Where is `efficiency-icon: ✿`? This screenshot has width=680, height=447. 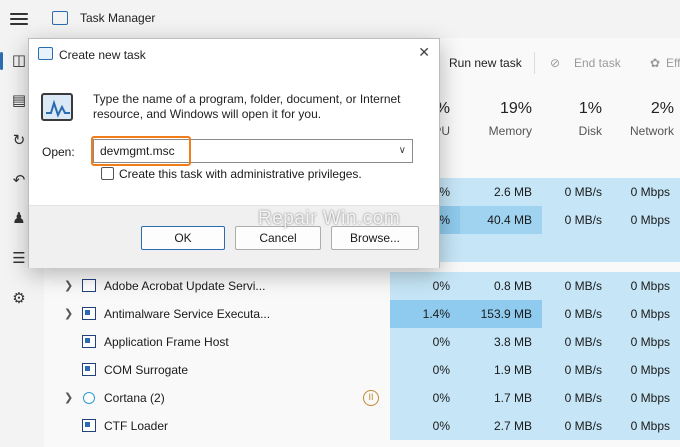
efficiency-icon: ✿ is located at coordinates (655, 63).